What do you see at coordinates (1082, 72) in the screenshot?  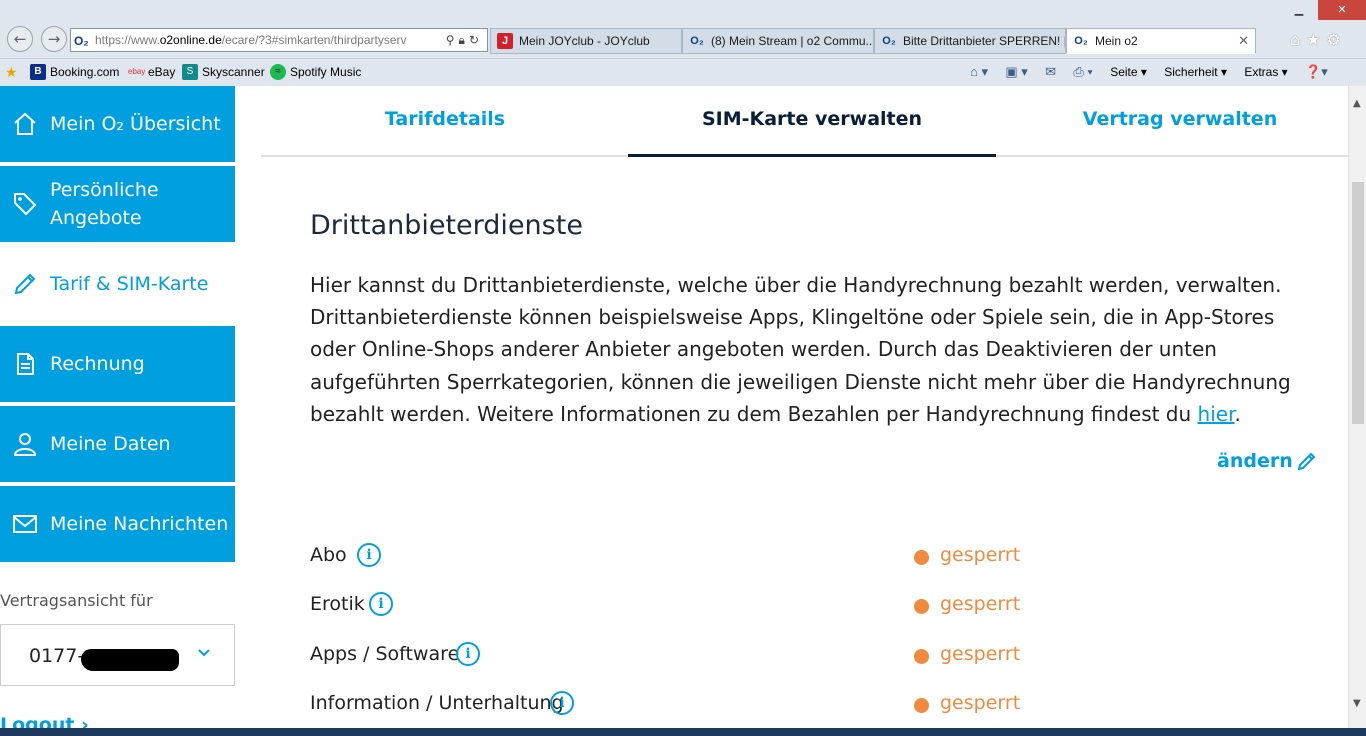 I see `print-icon: ⎙ ▾` at bounding box center [1082, 72].